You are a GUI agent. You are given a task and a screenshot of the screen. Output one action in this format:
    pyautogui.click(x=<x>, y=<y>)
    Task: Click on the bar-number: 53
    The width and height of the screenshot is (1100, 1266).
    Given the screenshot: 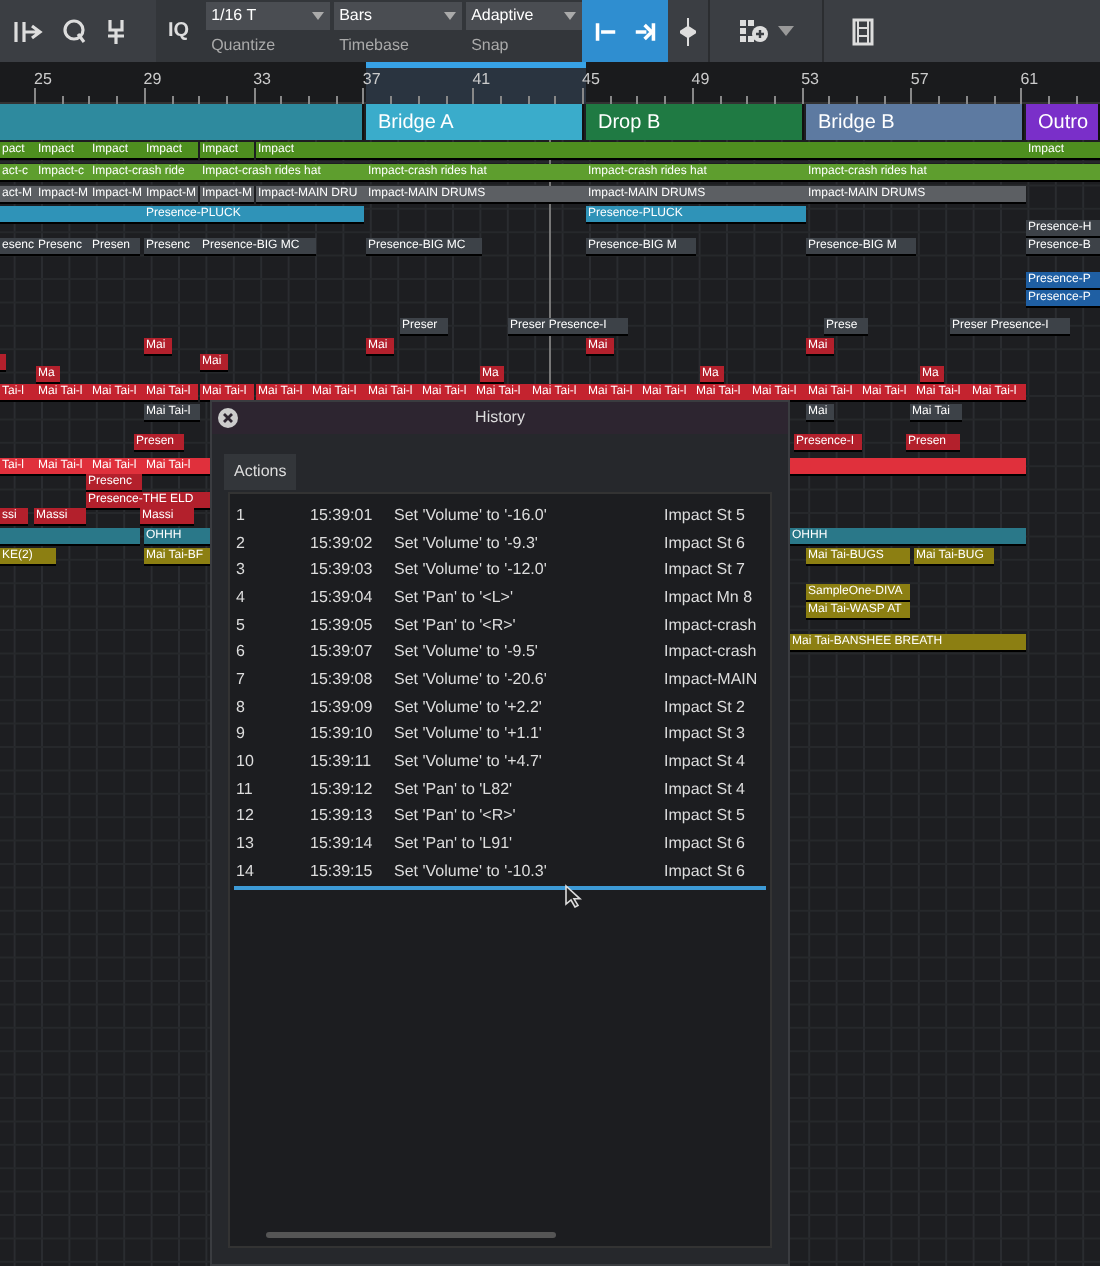 What is the action you would take?
    pyautogui.click(x=810, y=80)
    